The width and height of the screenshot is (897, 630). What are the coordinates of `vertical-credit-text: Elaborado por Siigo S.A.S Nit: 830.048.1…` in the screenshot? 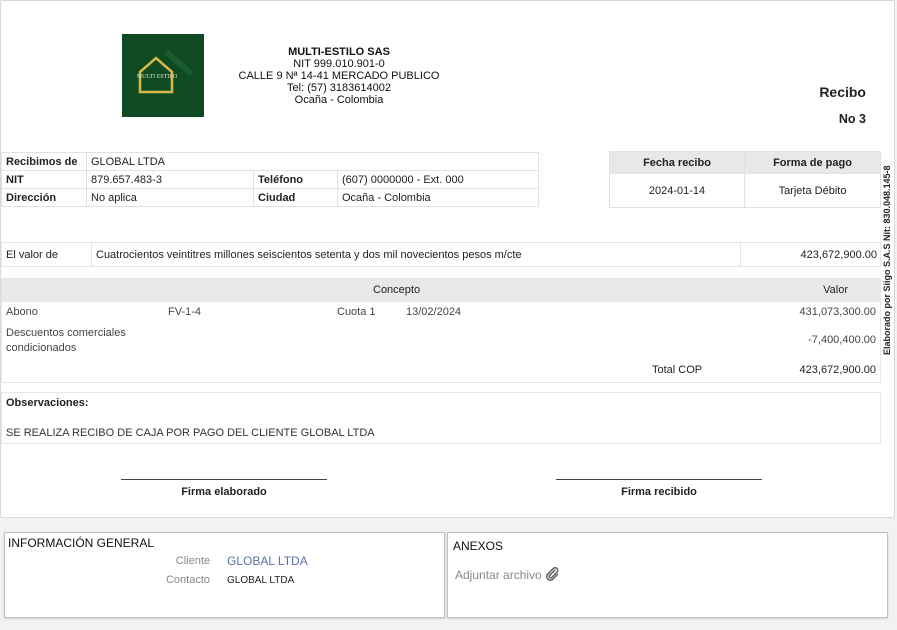 It's located at (887, 260).